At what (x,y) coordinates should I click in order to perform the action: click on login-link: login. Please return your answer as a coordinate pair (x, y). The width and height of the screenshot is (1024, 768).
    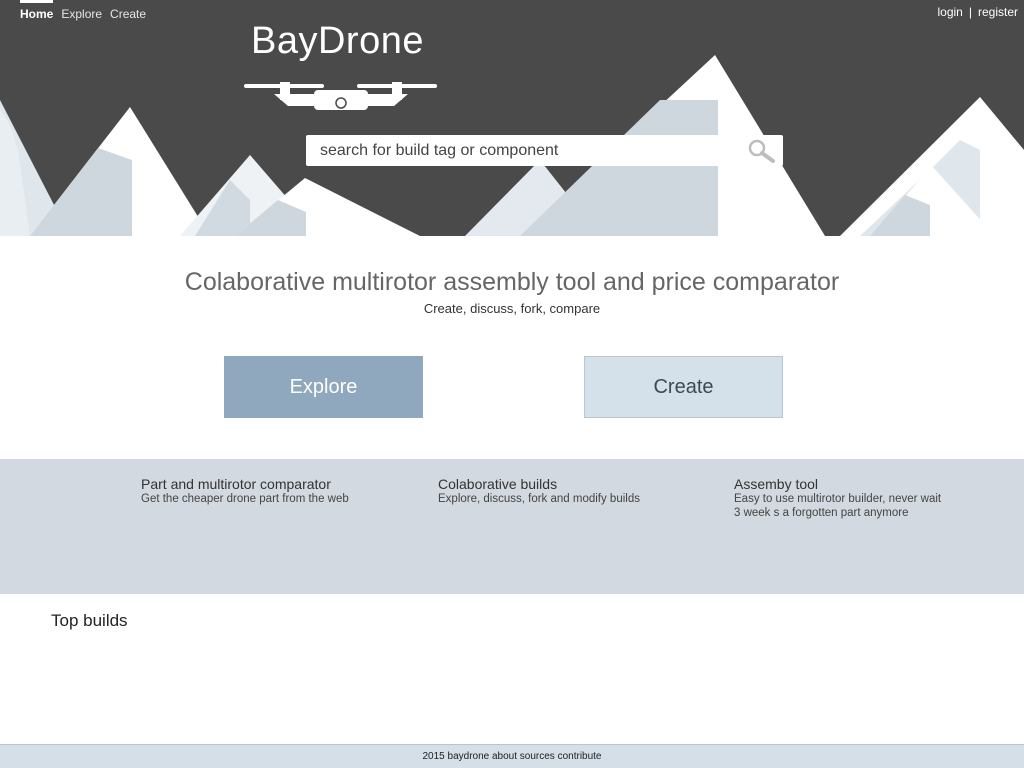
    Looking at the image, I should click on (950, 12).